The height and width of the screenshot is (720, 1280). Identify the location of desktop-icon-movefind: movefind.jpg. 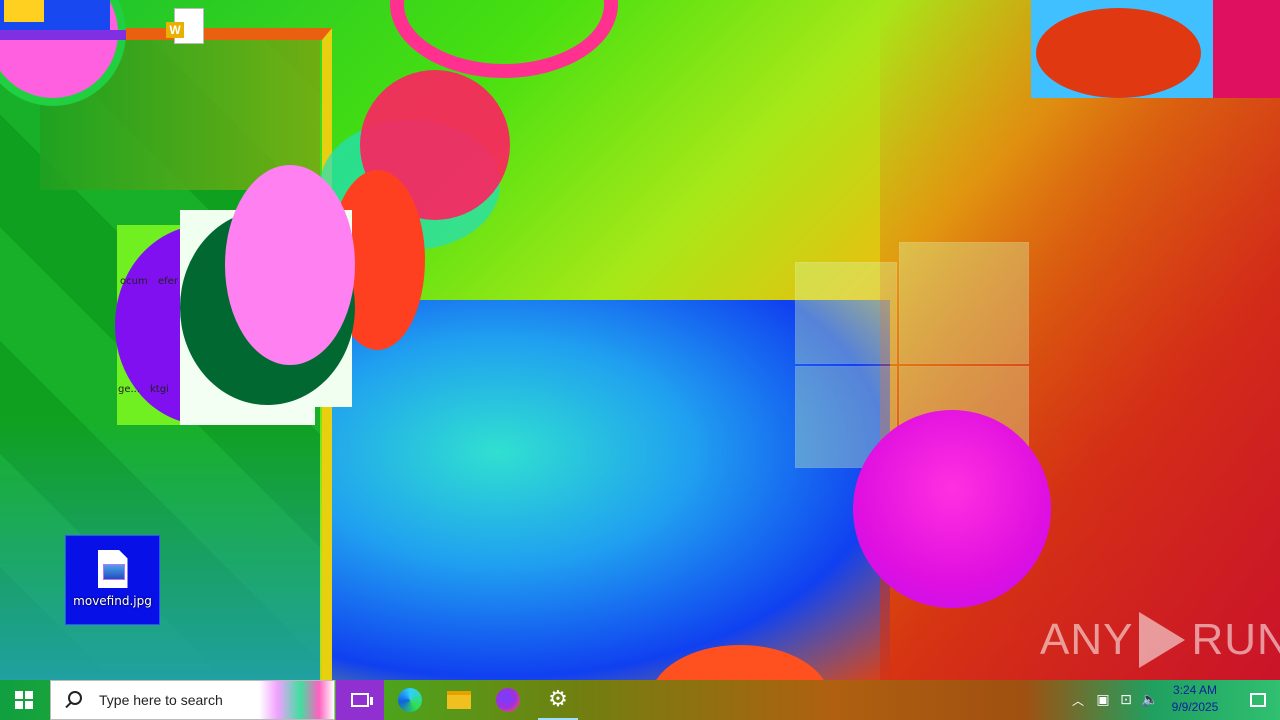
(112, 580).